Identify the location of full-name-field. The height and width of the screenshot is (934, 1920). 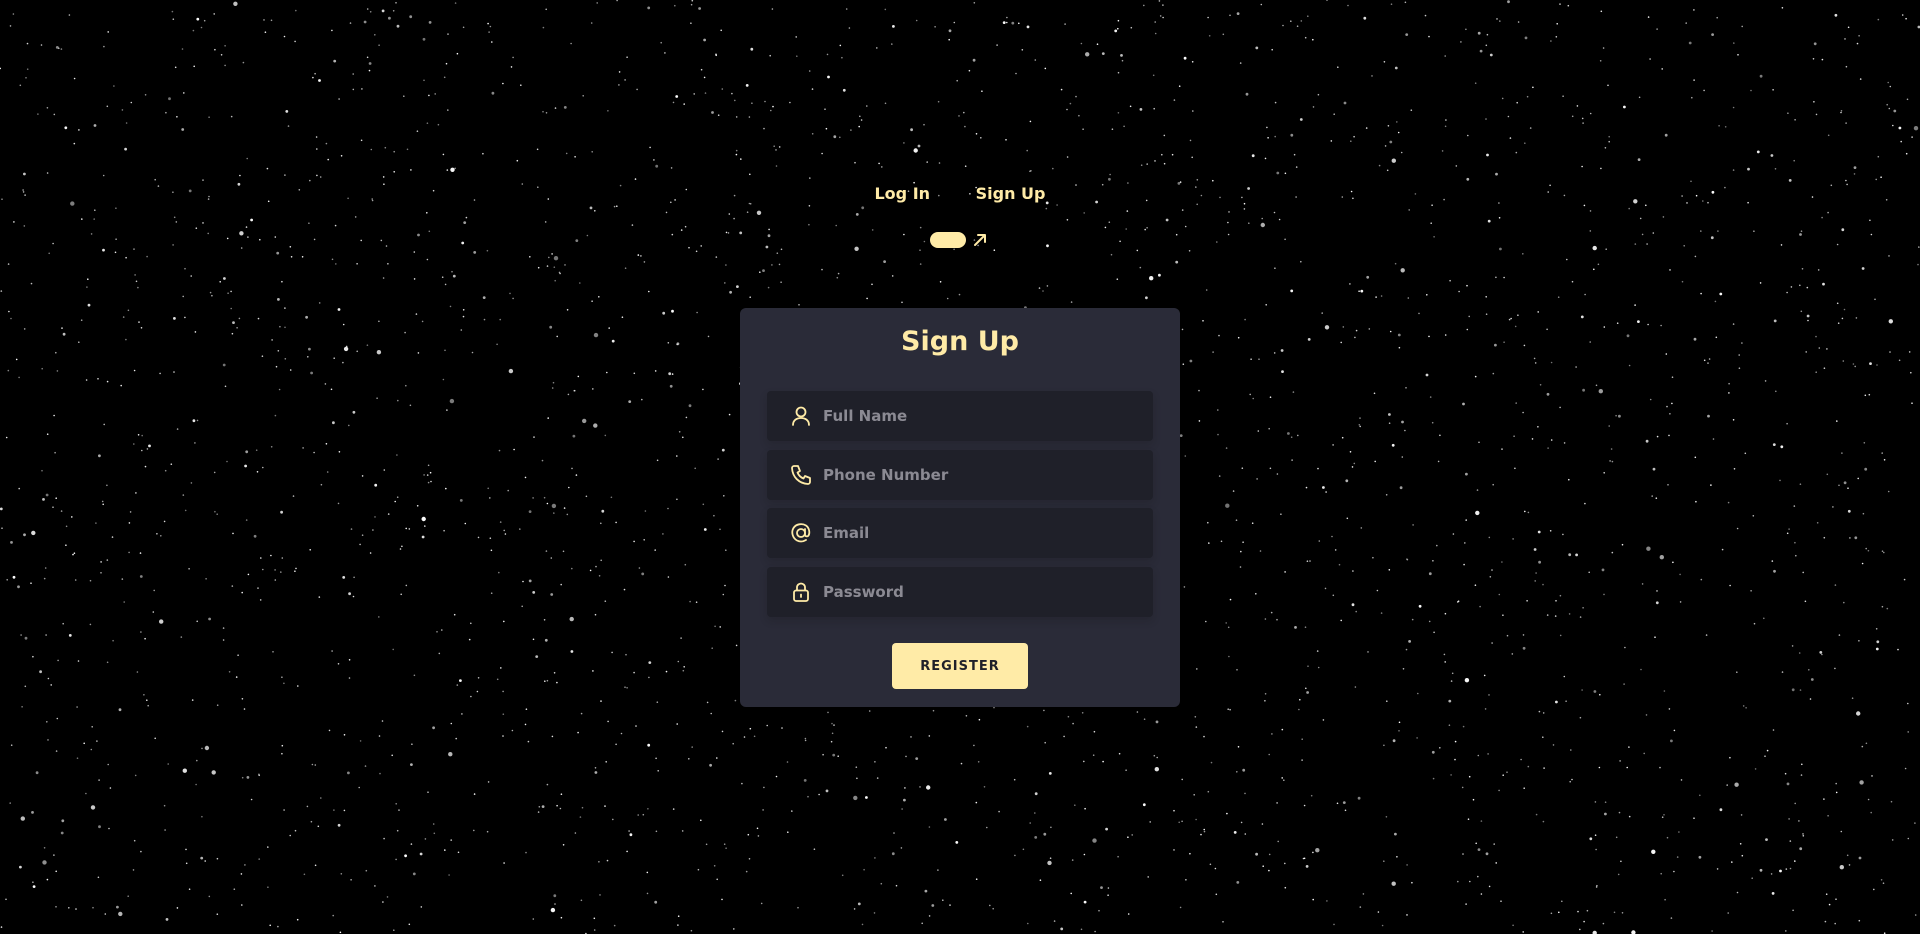
(960, 416).